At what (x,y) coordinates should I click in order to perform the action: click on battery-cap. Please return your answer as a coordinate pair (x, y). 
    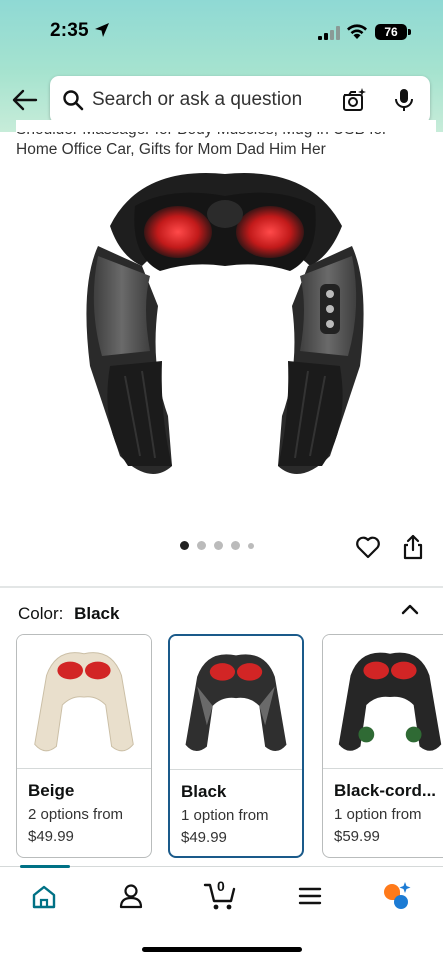
    Looking at the image, I should click on (409, 32).